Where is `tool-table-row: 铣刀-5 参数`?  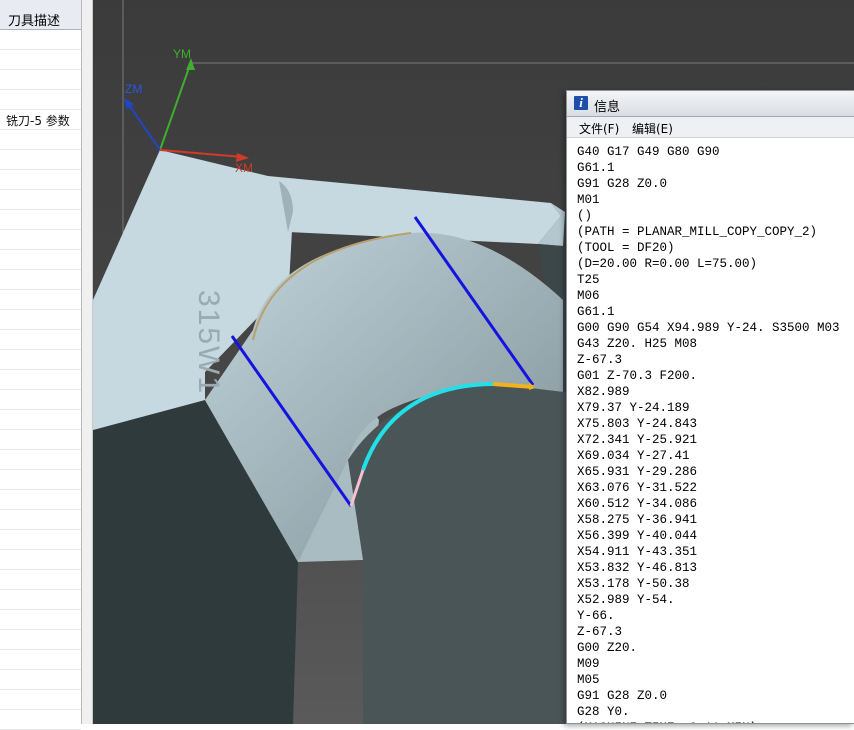 tool-table-row: 铣刀-5 参数 is located at coordinates (40, 120).